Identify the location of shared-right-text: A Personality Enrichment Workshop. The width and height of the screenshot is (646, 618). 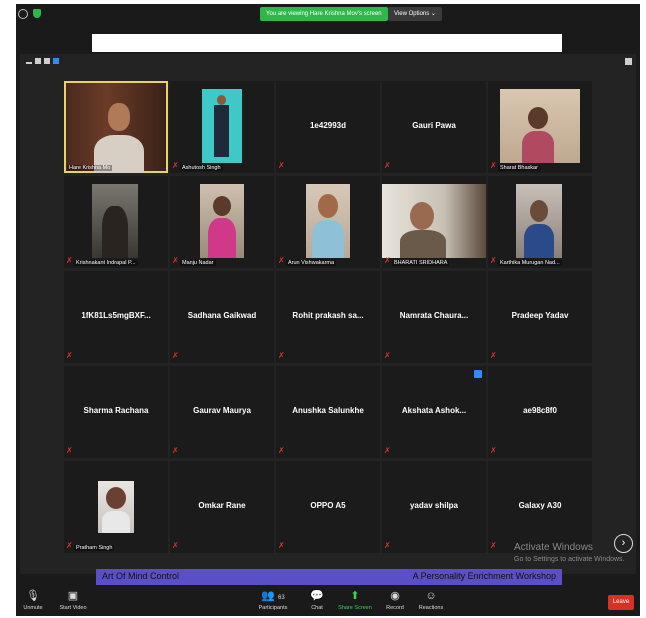
(484, 576).